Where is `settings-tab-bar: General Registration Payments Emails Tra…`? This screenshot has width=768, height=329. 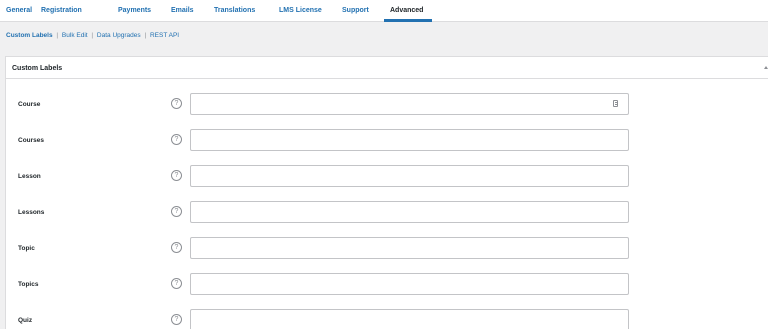
settings-tab-bar: General Registration Payments Emails Tra… is located at coordinates (384, 11).